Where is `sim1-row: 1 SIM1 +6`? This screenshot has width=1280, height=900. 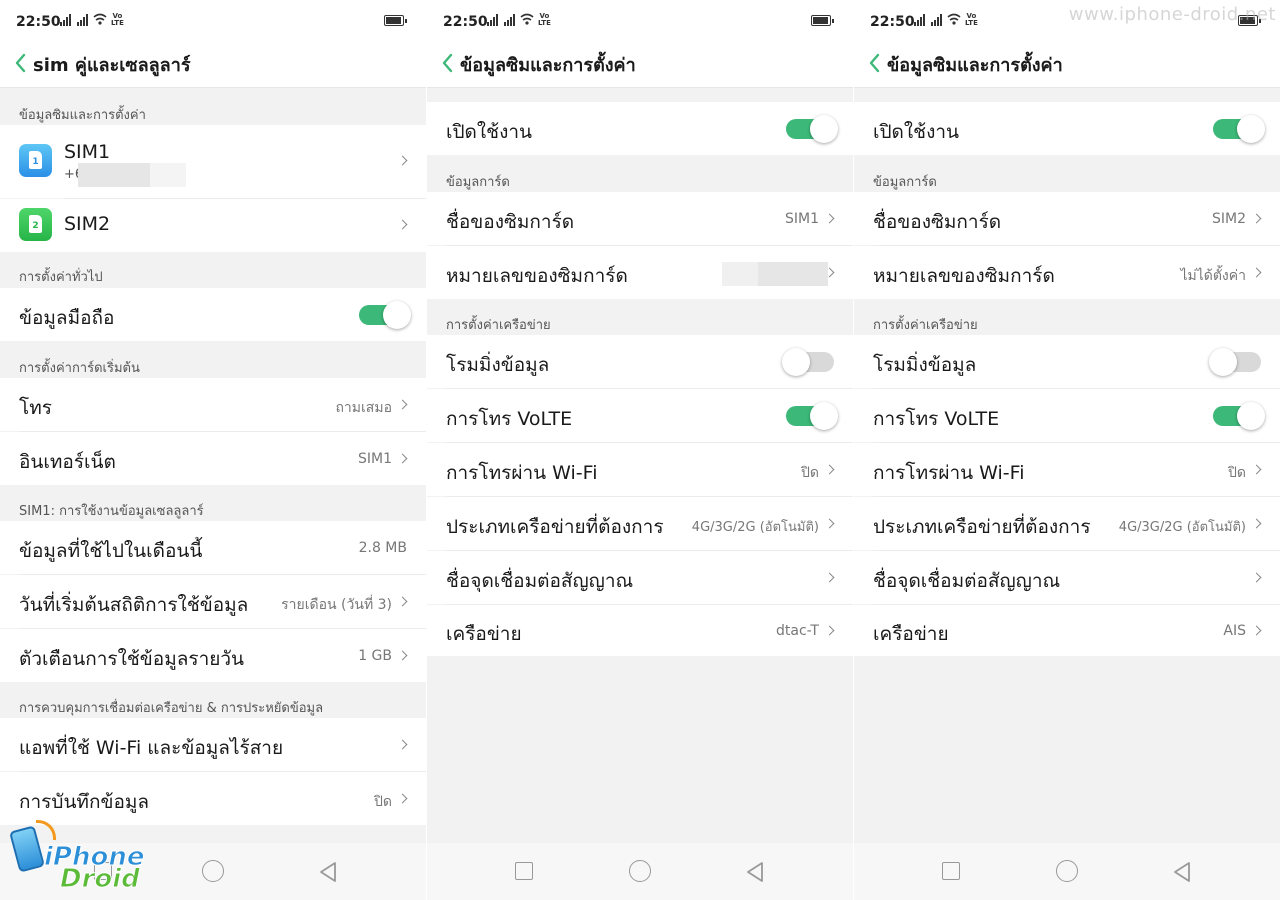 sim1-row: 1 SIM1 +6 is located at coordinates (213, 161).